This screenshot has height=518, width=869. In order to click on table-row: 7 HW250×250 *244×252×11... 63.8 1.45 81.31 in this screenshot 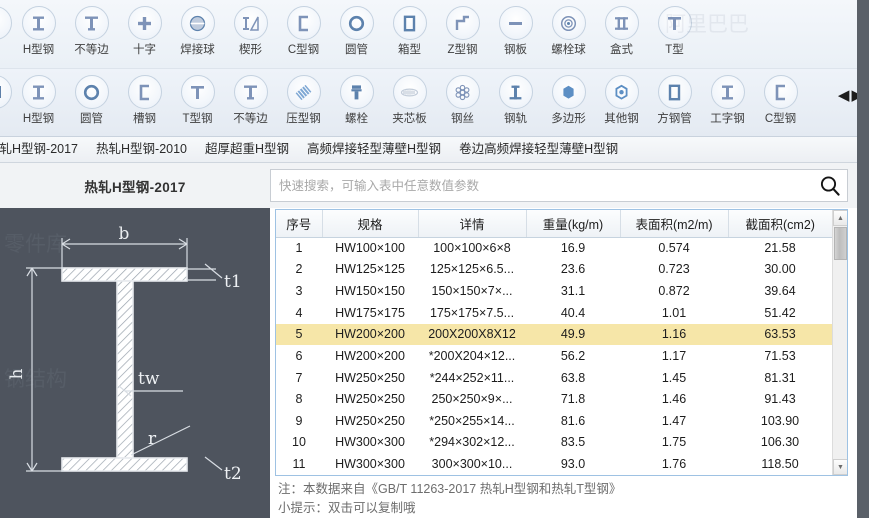, I will do `click(554, 378)`.